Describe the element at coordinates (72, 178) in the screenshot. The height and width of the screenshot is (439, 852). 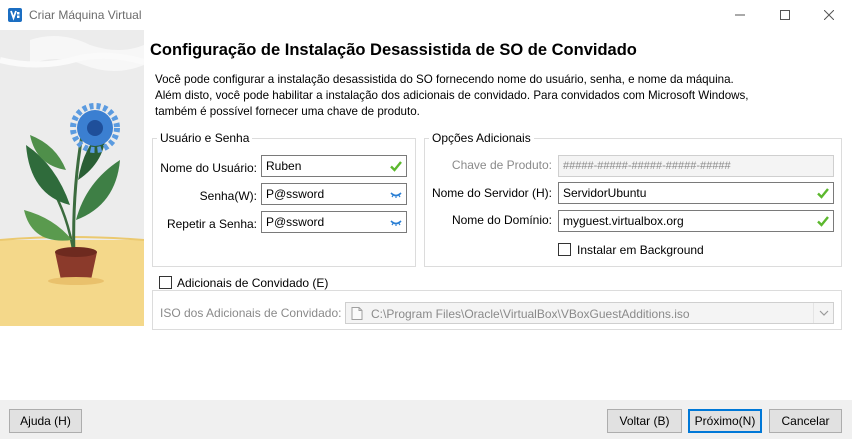
I see `plant-illustration` at that location.